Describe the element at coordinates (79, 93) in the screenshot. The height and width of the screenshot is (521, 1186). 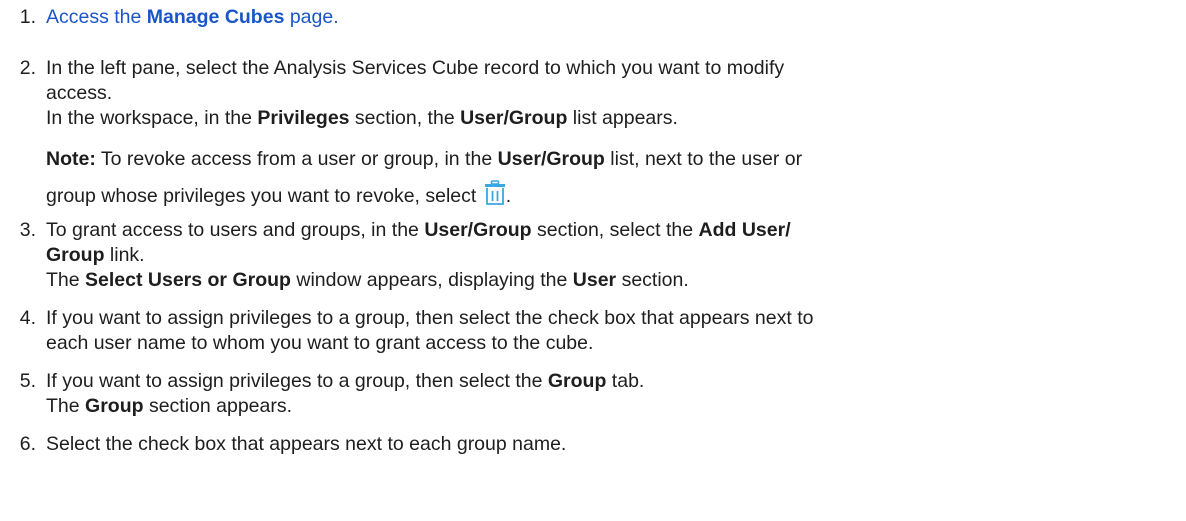
I see `step-text: access.` at that location.